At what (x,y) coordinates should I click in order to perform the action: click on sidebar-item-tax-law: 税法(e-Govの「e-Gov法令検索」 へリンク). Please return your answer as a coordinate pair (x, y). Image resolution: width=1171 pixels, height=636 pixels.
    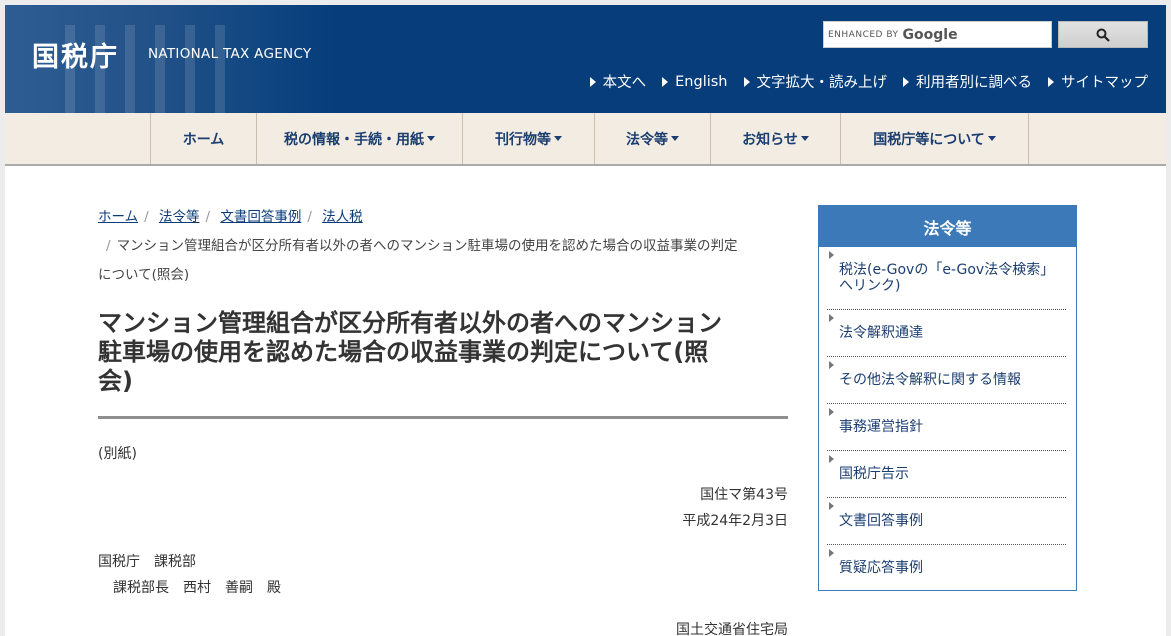
    Looking at the image, I should click on (946, 278).